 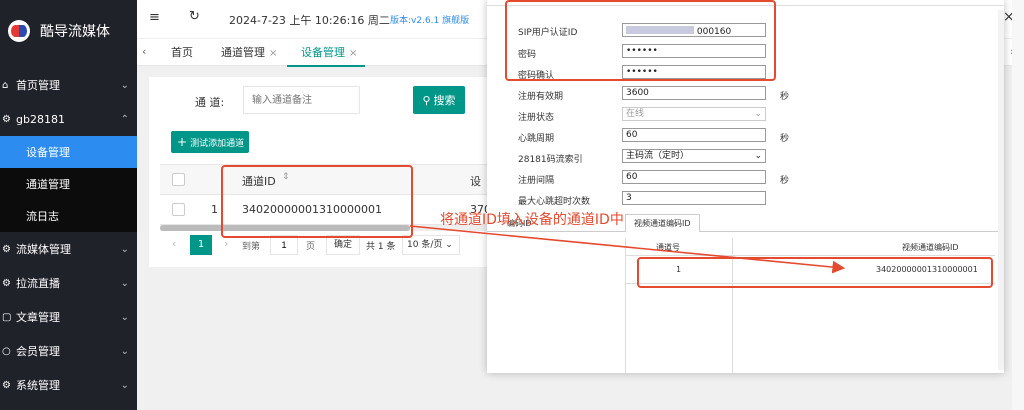 What do you see at coordinates (627, 249) in the screenshot?
I see `annotation-arrow` at bounding box center [627, 249].